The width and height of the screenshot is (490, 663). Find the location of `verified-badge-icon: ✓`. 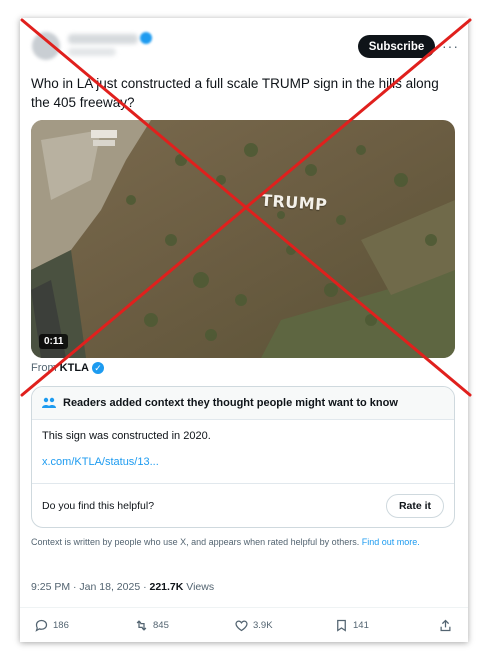

verified-badge-icon: ✓ is located at coordinates (98, 368).